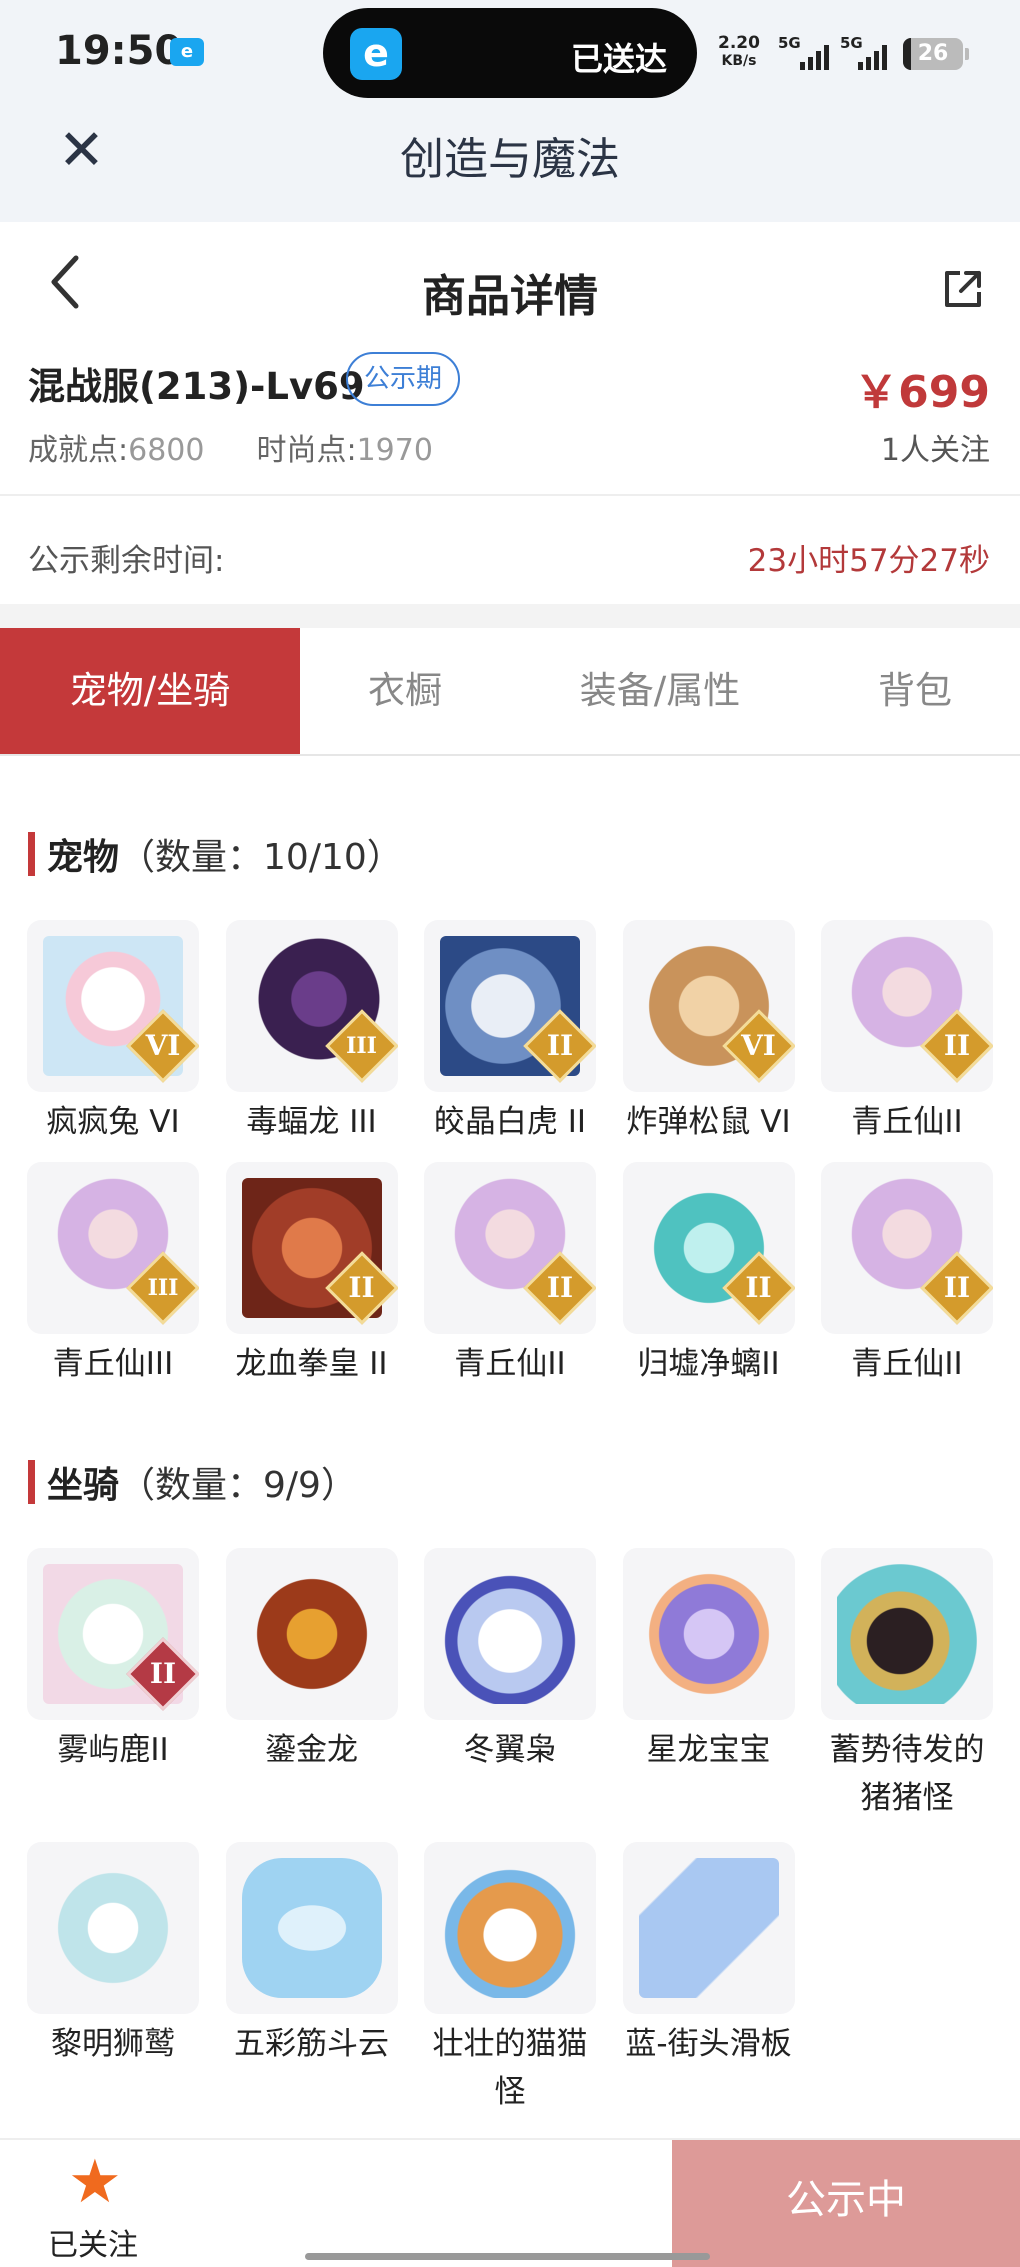 The width and height of the screenshot is (1020, 2267). What do you see at coordinates (708, 1928) in the screenshot?
I see `skateboard-icon` at bounding box center [708, 1928].